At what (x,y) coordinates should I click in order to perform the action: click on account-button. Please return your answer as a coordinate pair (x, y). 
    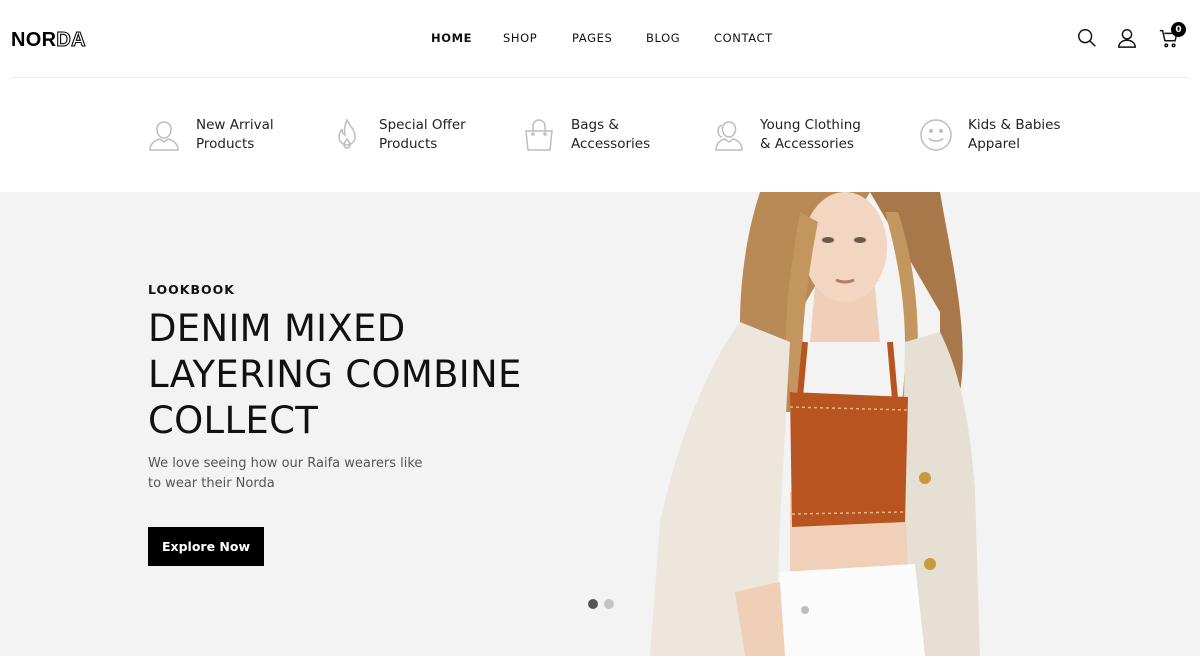
    Looking at the image, I should click on (1127, 38).